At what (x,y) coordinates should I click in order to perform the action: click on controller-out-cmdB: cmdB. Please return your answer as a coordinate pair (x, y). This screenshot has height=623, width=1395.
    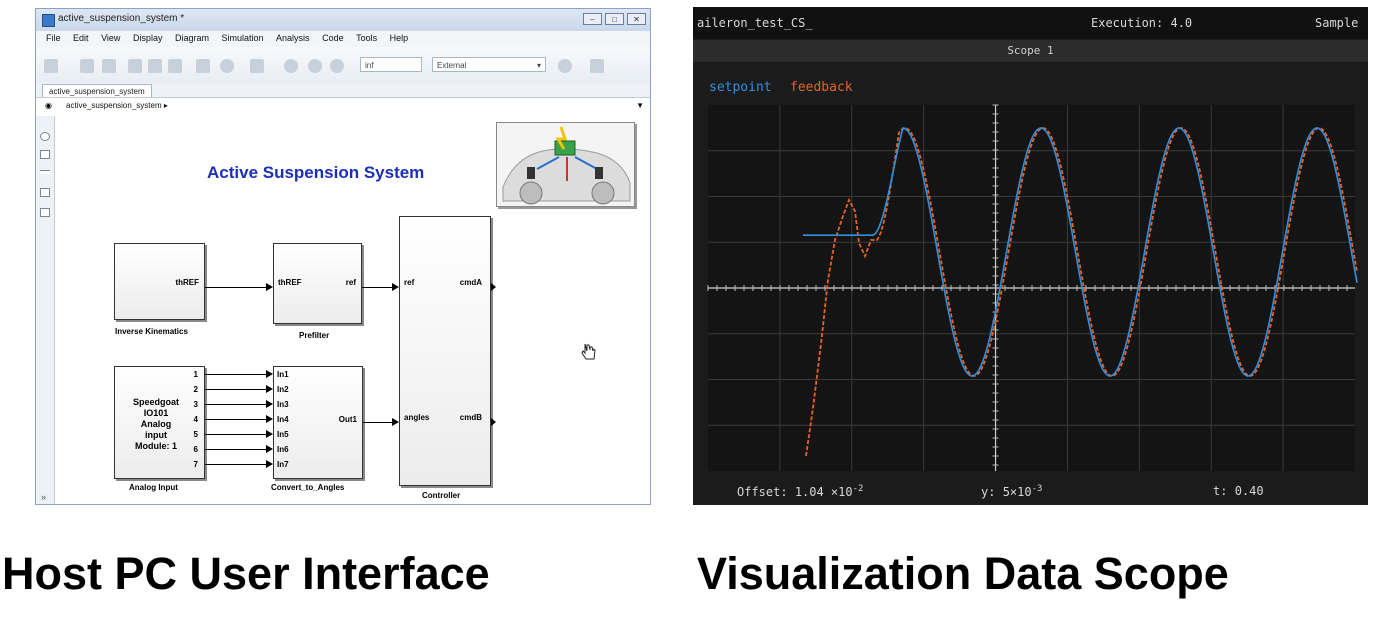
    Looking at the image, I should click on (470, 417).